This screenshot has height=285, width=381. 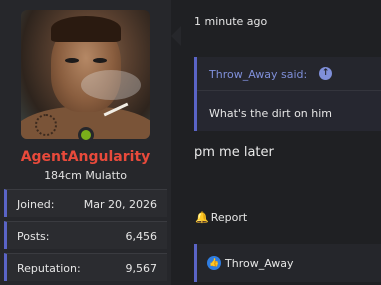 I want to click on post-timestamp: 1 minute ago, so click(x=230, y=21).